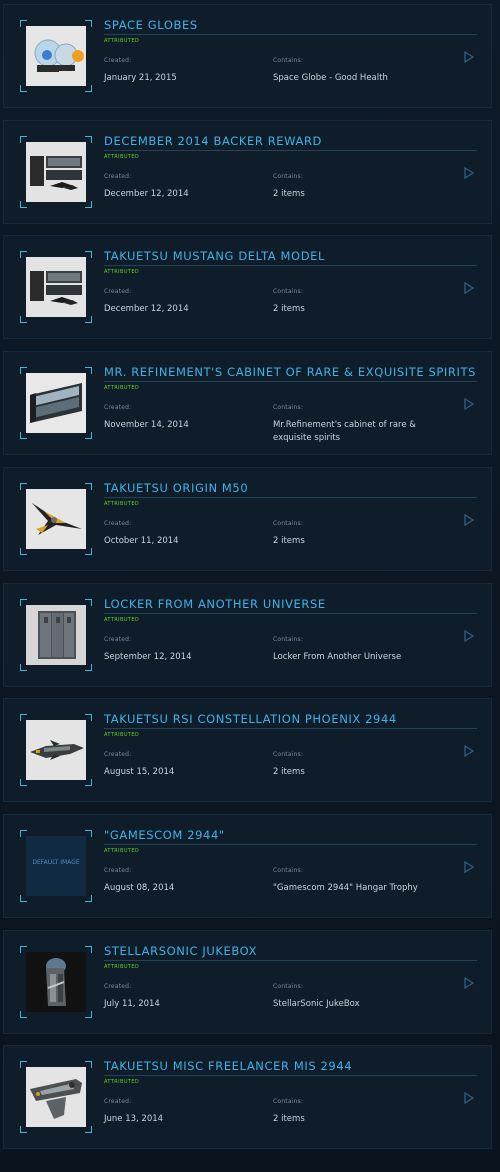 Image resolution: width=500 pixels, height=1172 pixels. Describe the element at coordinates (134, 1119) in the screenshot. I see `created-date: June 13, 2014` at that location.